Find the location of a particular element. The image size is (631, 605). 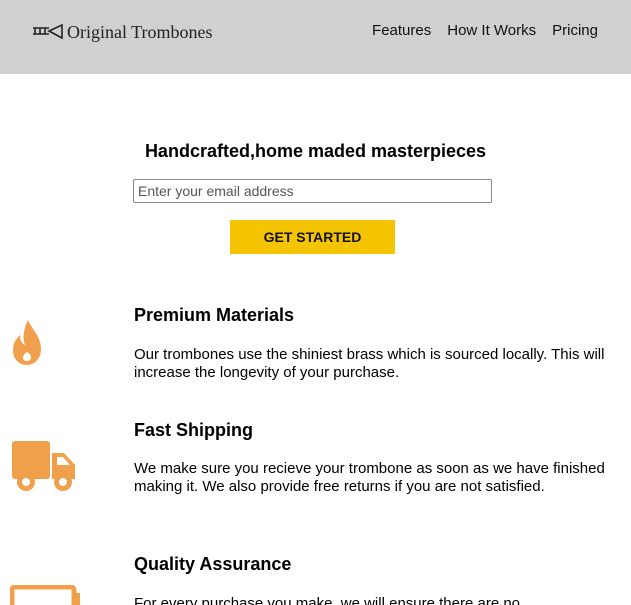

feature-title: Quality Assurance is located at coordinates (213, 564).